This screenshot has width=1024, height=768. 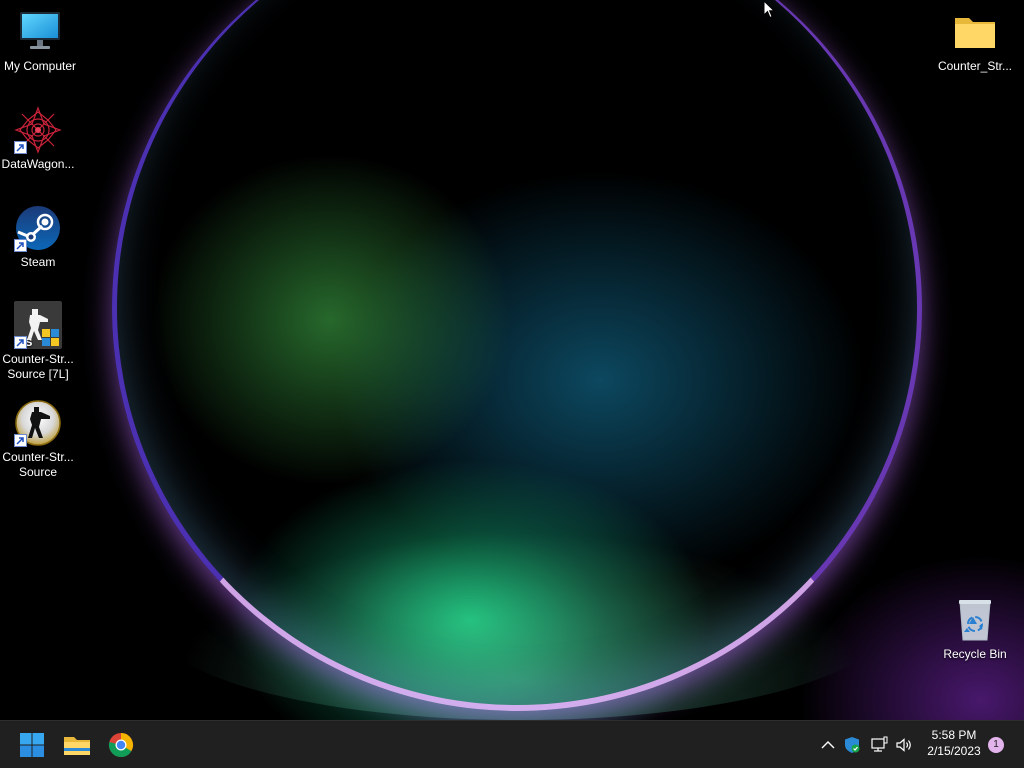 I want to click on network-icon, so click(x=879, y=744).